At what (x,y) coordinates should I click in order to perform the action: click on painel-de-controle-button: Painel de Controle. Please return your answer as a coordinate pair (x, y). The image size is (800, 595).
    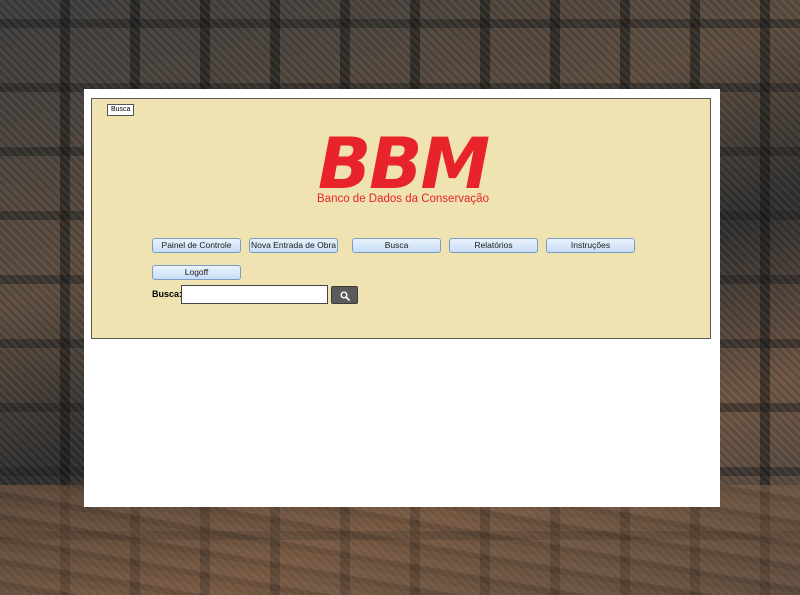
    Looking at the image, I should click on (196, 245).